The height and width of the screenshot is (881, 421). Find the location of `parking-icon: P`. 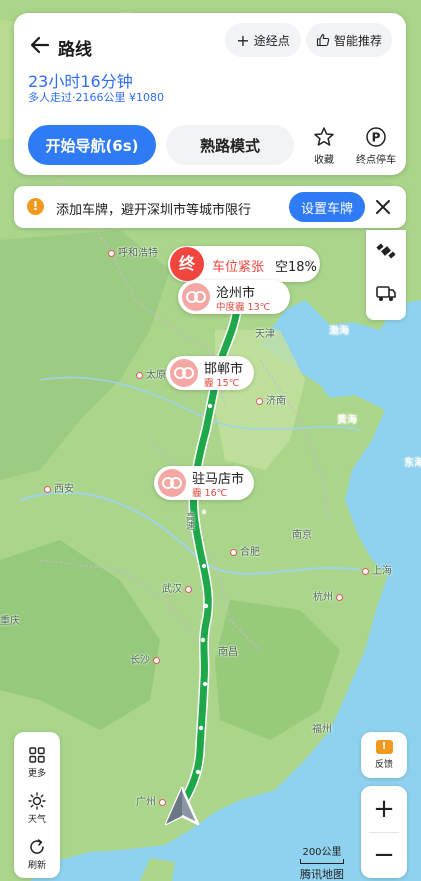

parking-icon: P is located at coordinates (376, 137).